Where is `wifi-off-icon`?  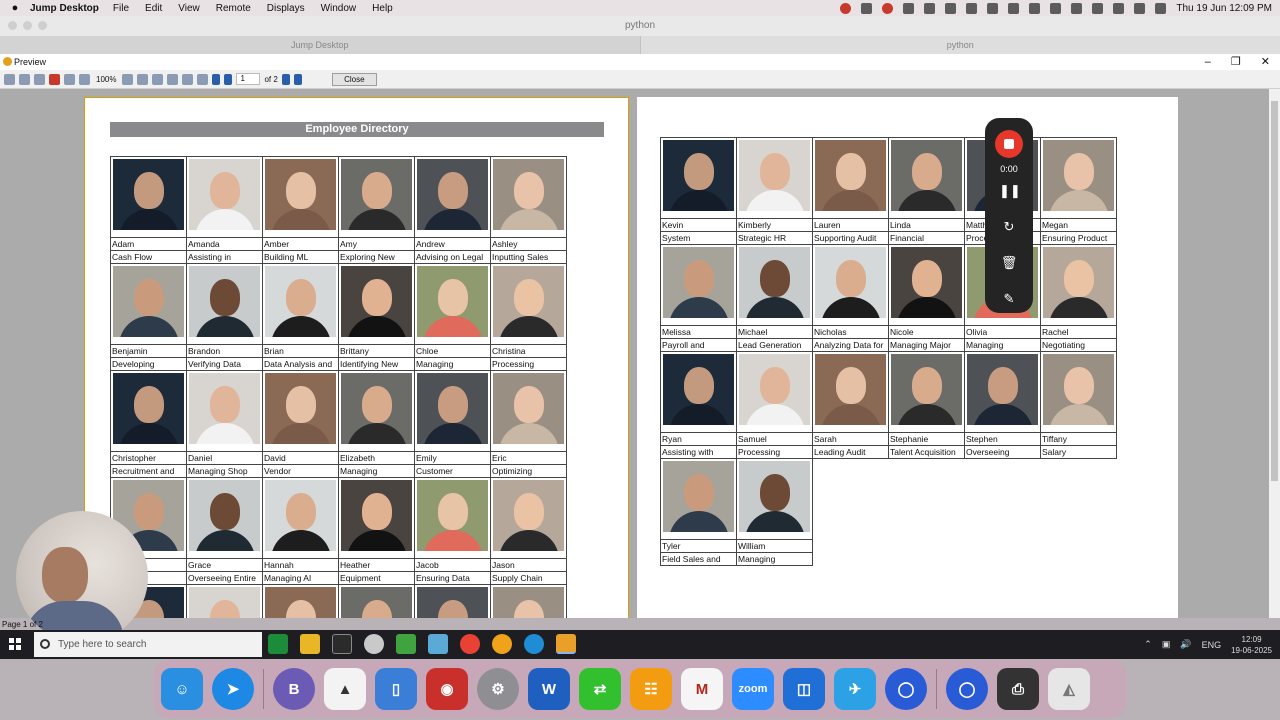 wifi-off-icon is located at coordinates (1098, 8).